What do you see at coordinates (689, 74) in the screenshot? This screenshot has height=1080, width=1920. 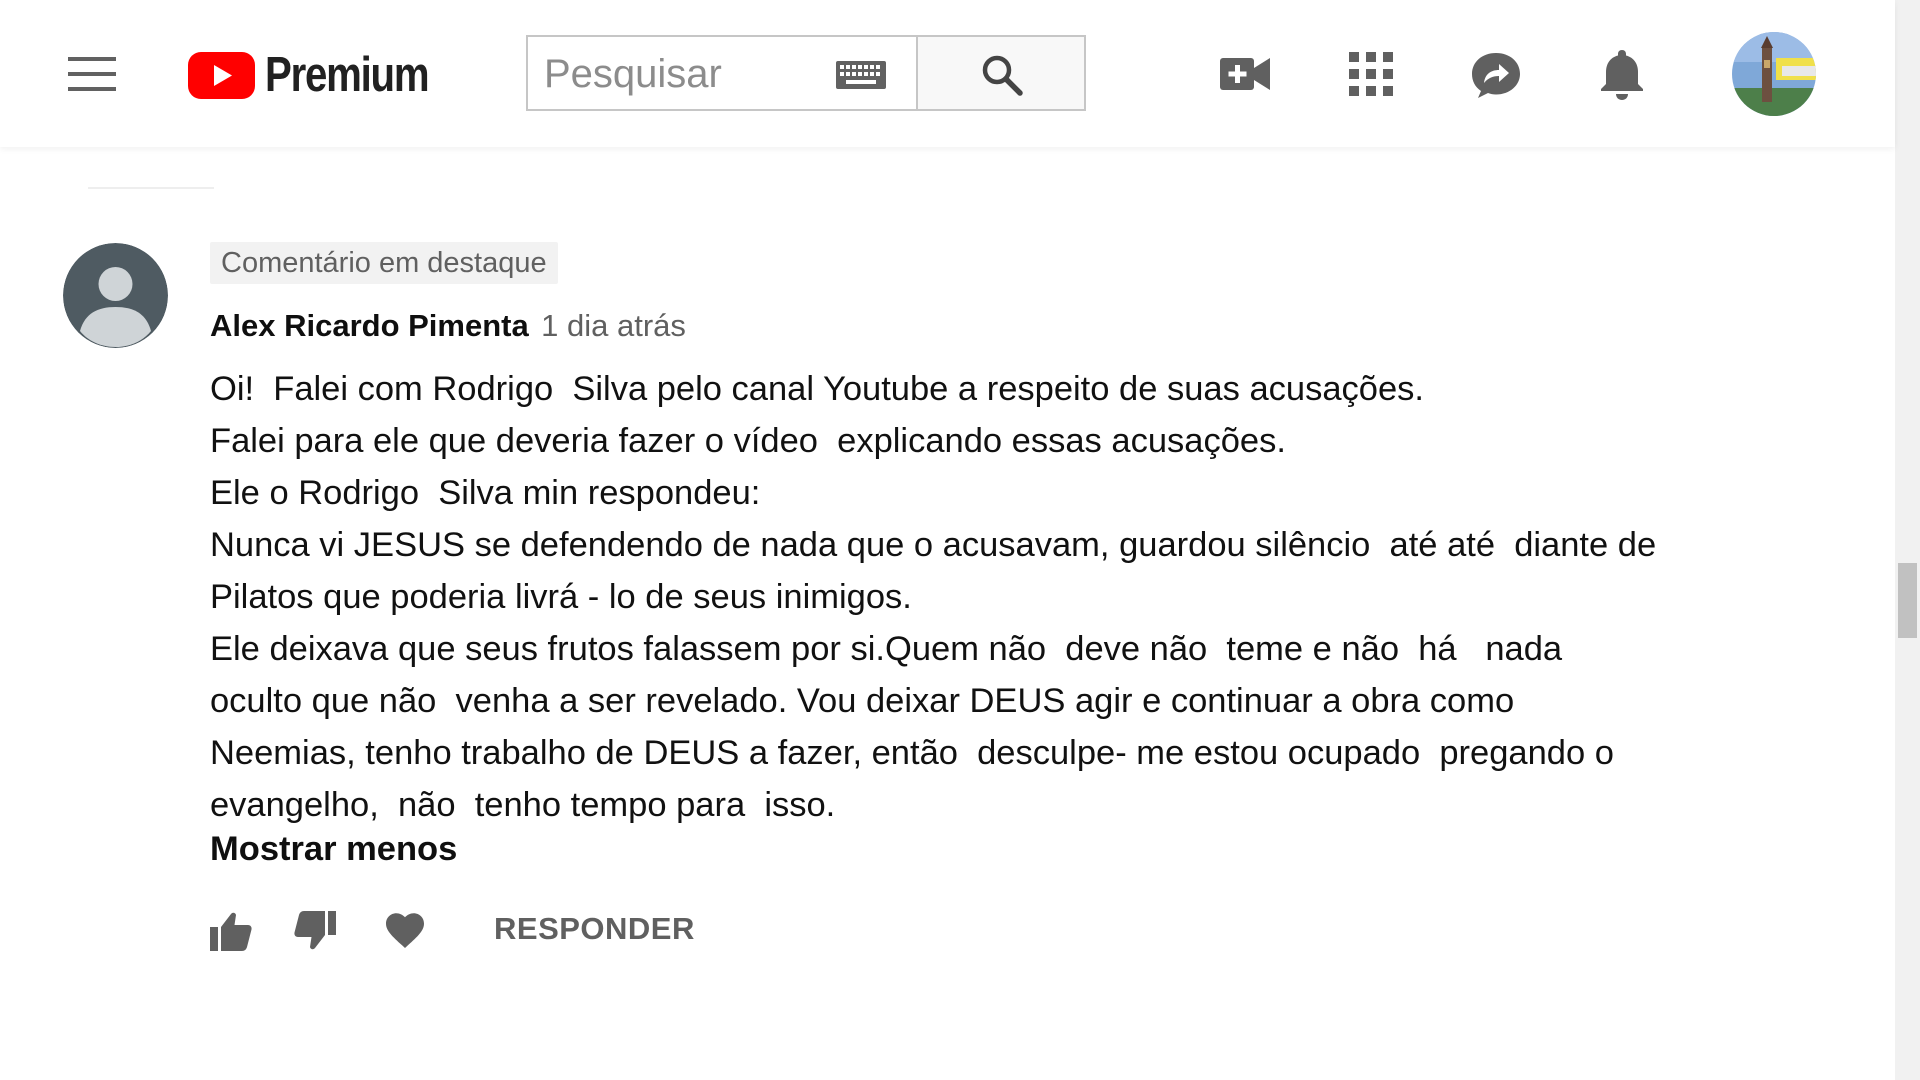 I see `search-input` at bounding box center [689, 74].